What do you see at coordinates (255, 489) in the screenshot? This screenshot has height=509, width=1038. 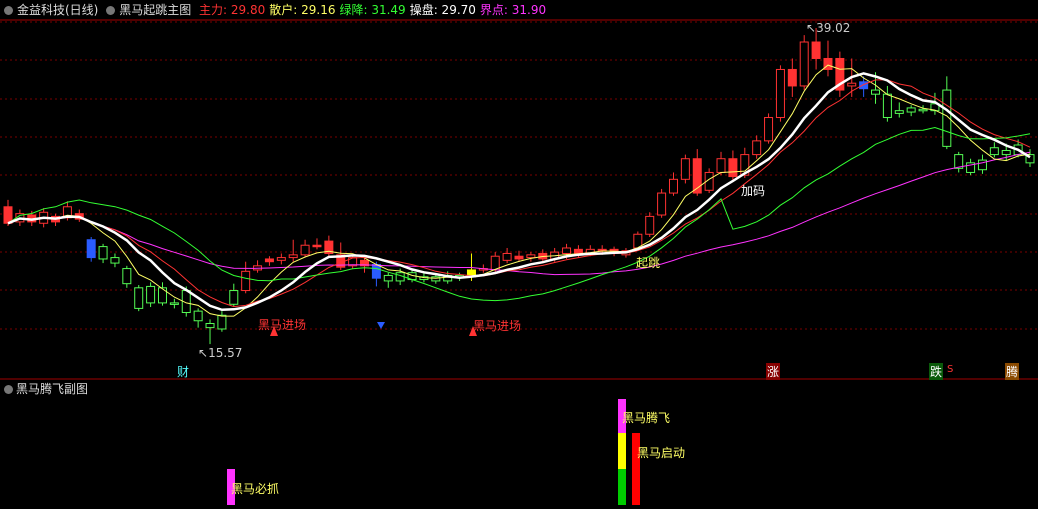 I see `sub-label-must-catch: 黑马必抓` at bounding box center [255, 489].